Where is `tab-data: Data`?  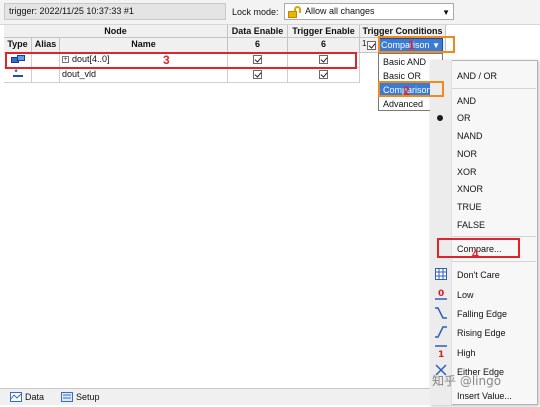 tab-data: Data is located at coordinates (26, 397).